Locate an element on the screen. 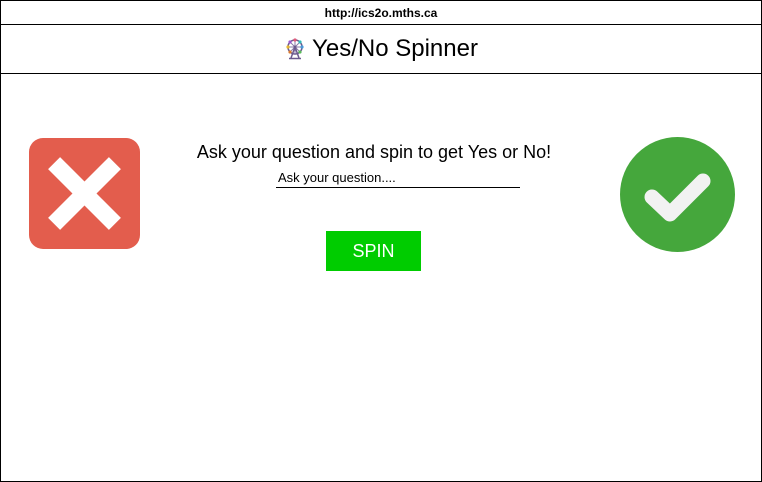 The image size is (762, 482). url-bar: http://ics2o.mths.ca is located at coordinates (381, 13).